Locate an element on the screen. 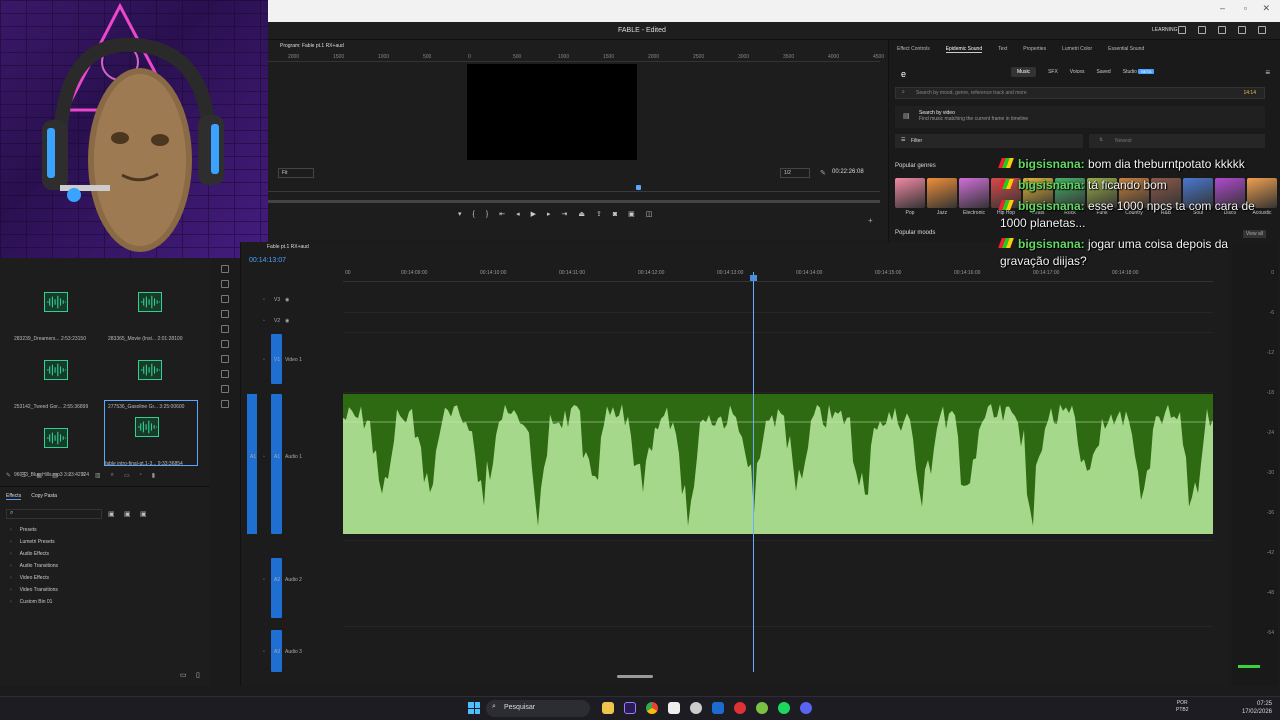  a1-track-target is located at coordinates (276, 464).